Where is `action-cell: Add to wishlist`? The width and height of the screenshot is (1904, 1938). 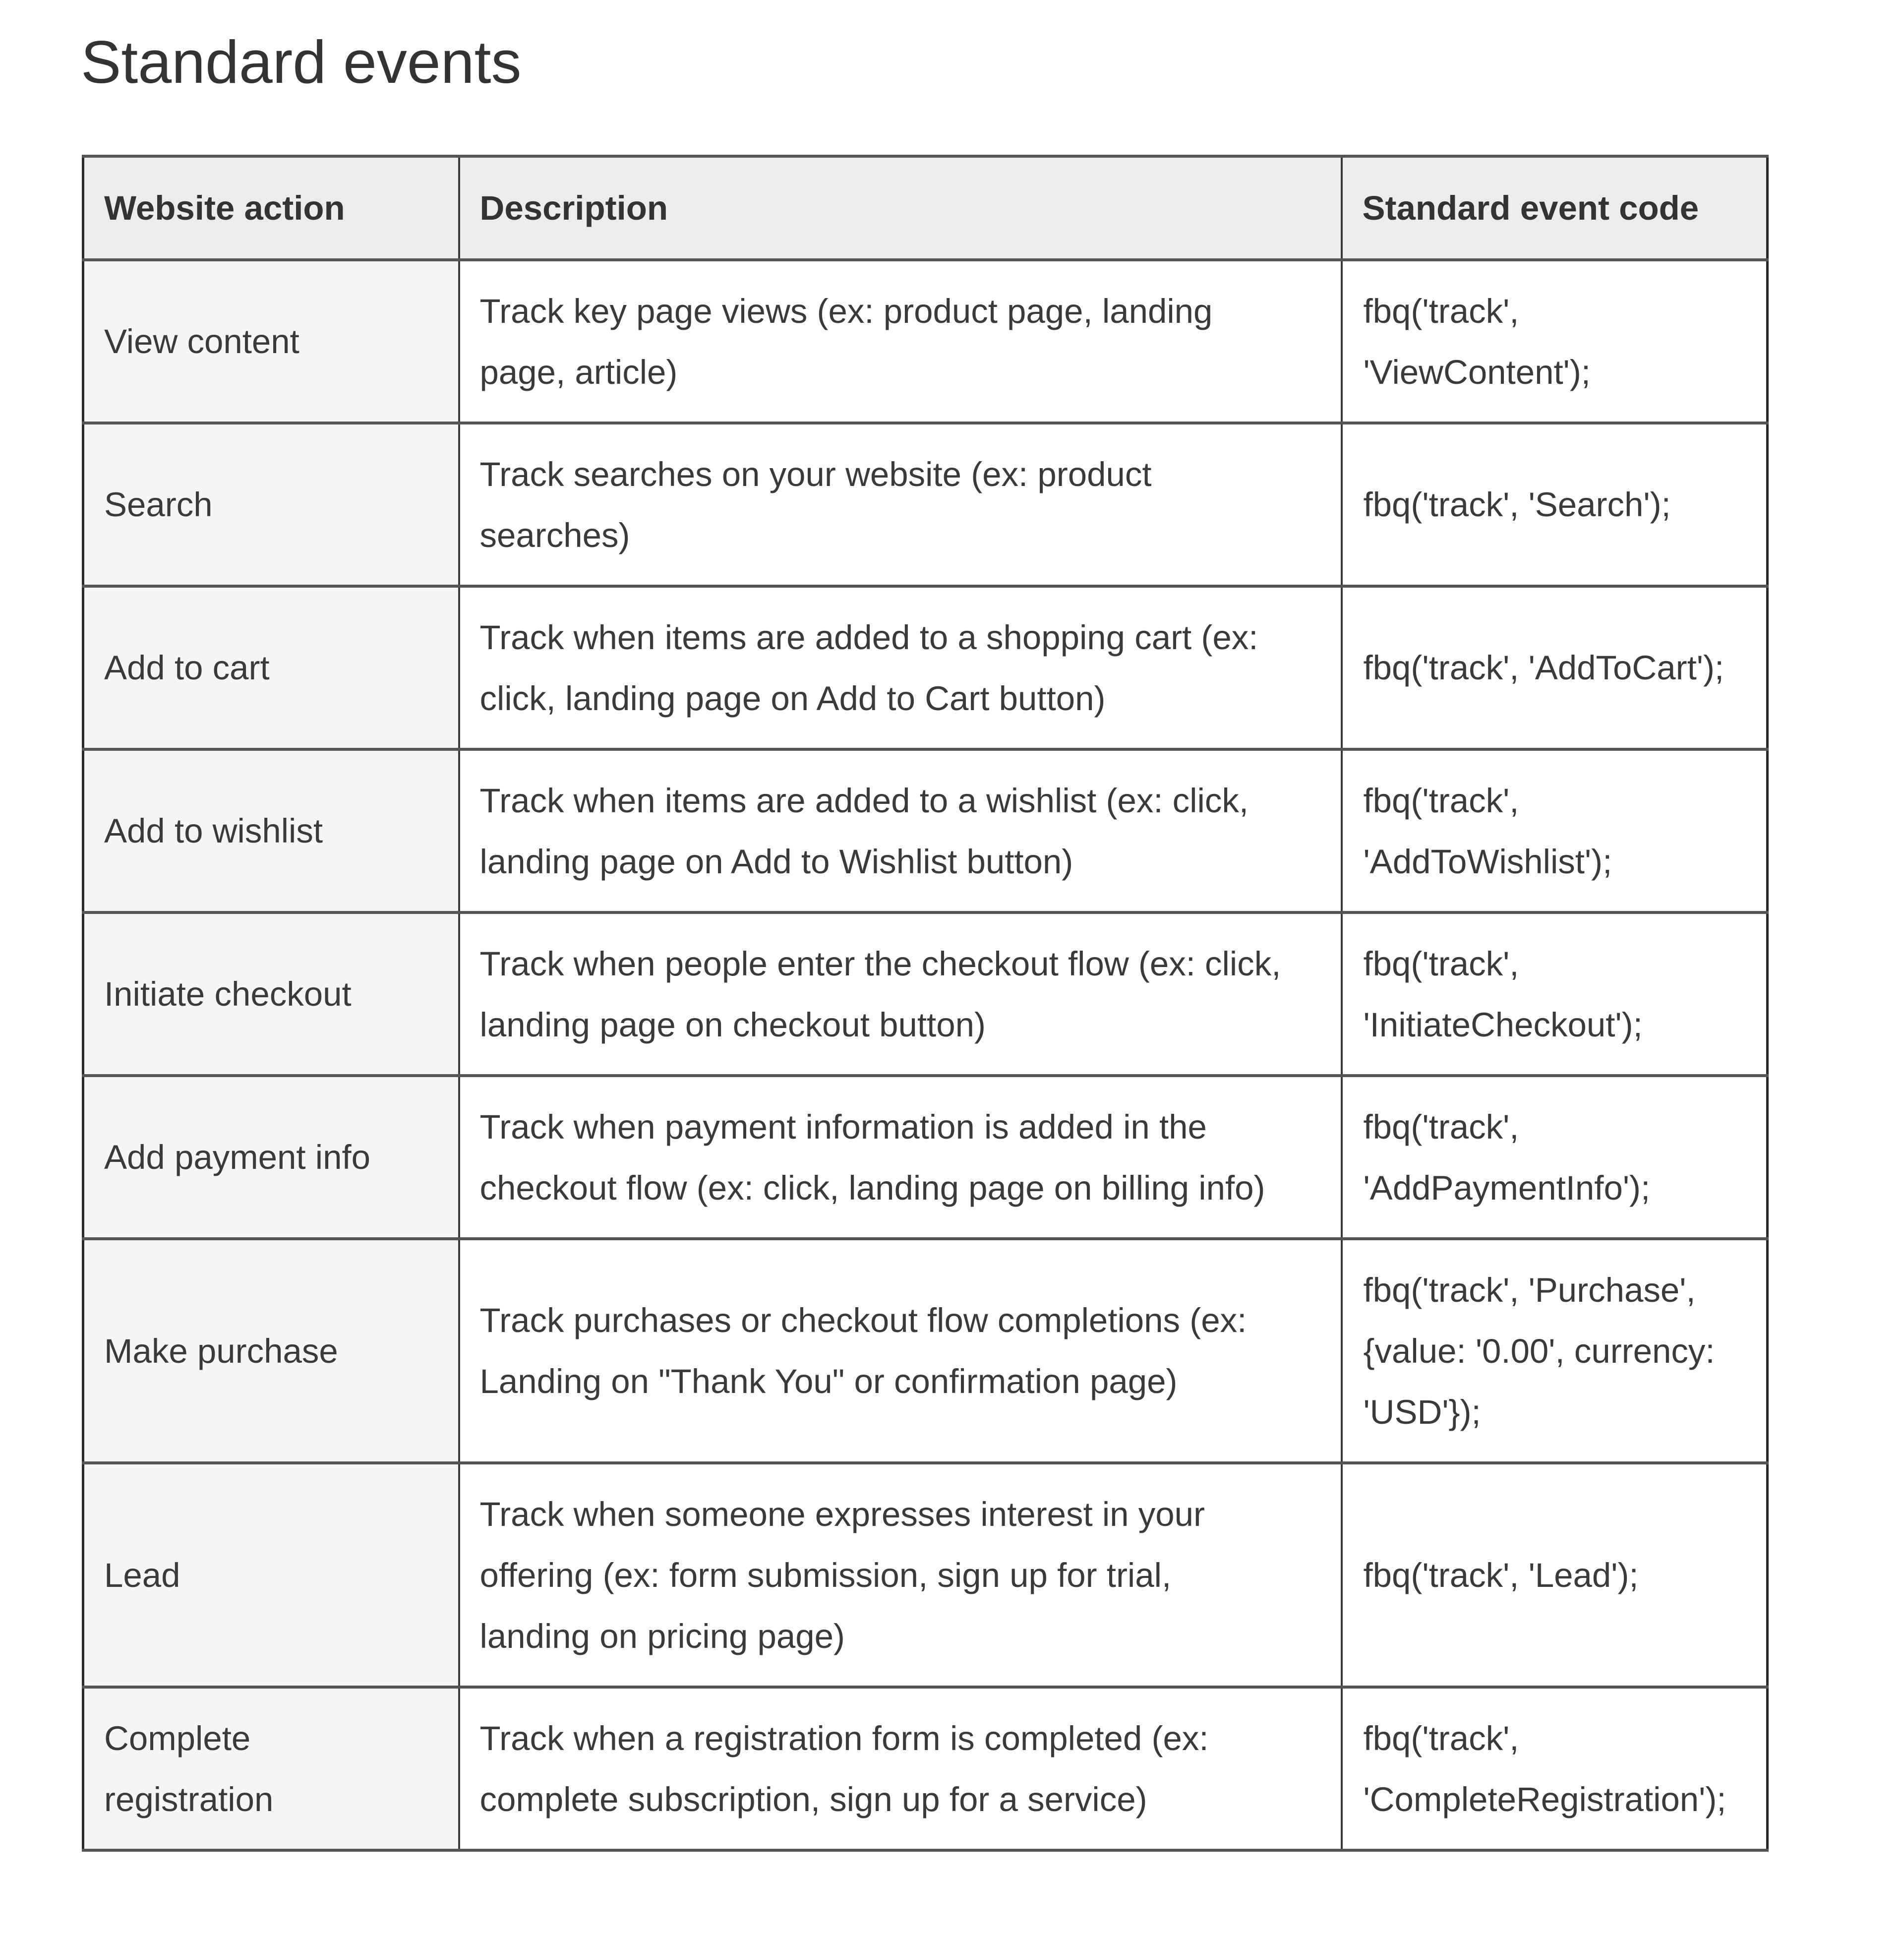
action-cell: Add to wishlist is located at coordinates (271, 831).